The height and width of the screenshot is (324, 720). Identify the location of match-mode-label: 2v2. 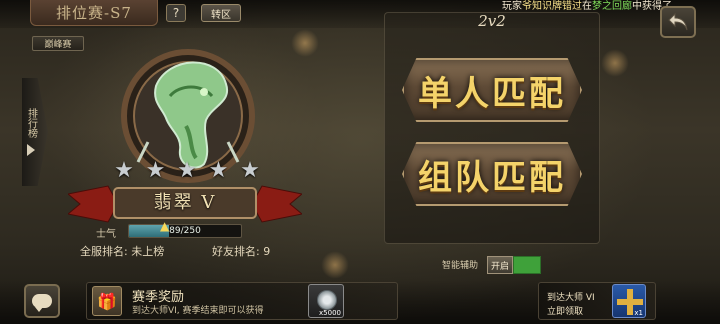
(492, 21).